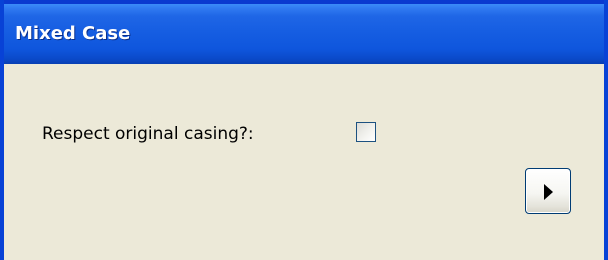  What do you see at coordinates (148, 134) in the screenshot?
I see `respect-casing-label: Respect original casing?:` at bounding box center [148, 134].